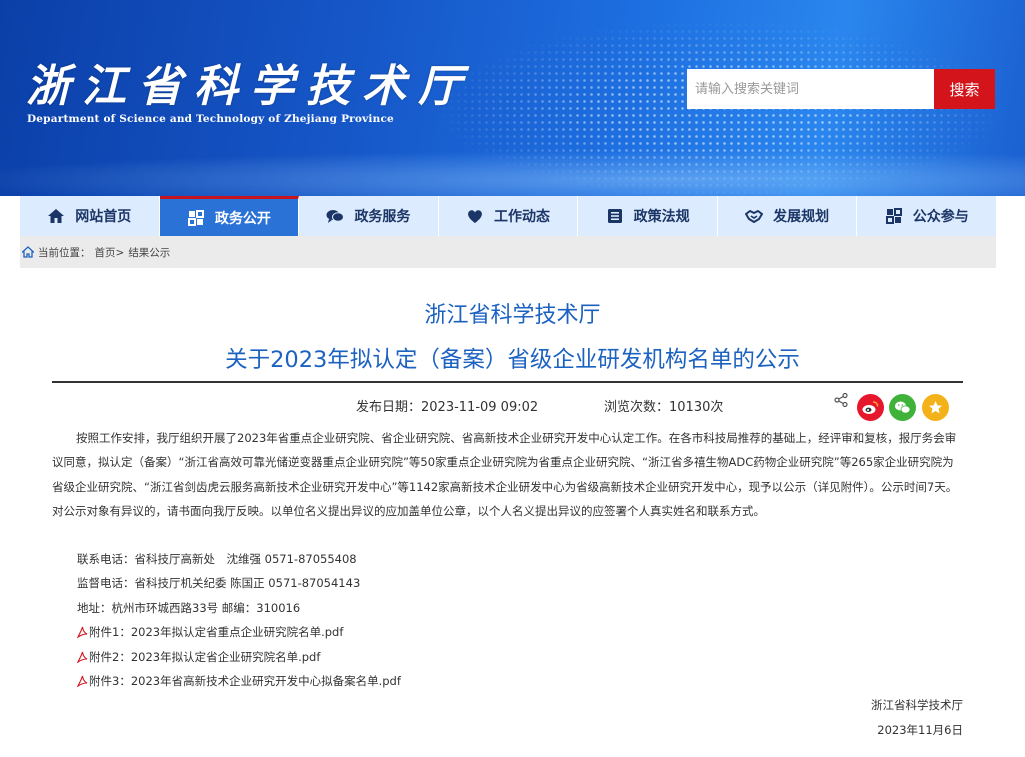 This screenshot has width=1025, height=757. Describe the element at coordinates (204, 657) in the screenshot. I see `attachment-link: 附件2：2023年拟认定省企业研究院名单.pdf` at that location.